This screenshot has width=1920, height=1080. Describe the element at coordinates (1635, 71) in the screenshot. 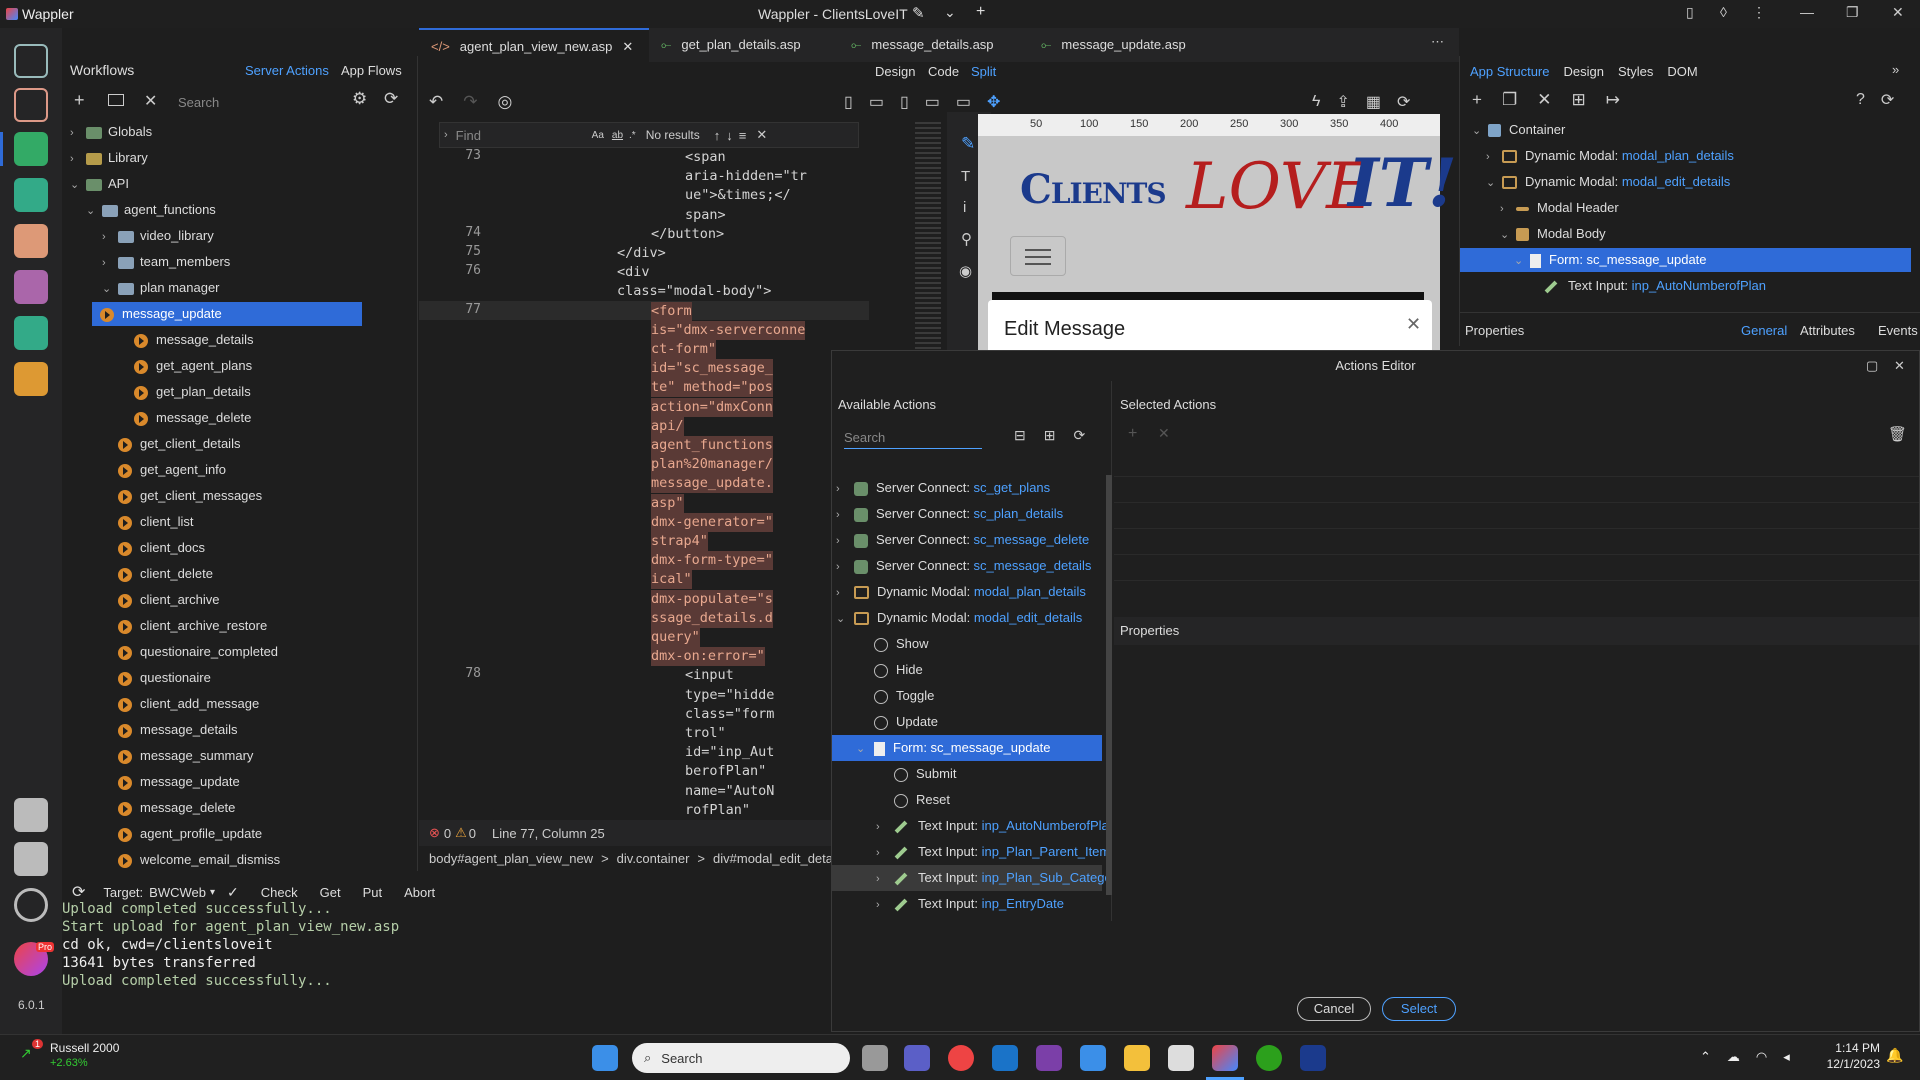

I see `tab-styles: Styles` at that location.